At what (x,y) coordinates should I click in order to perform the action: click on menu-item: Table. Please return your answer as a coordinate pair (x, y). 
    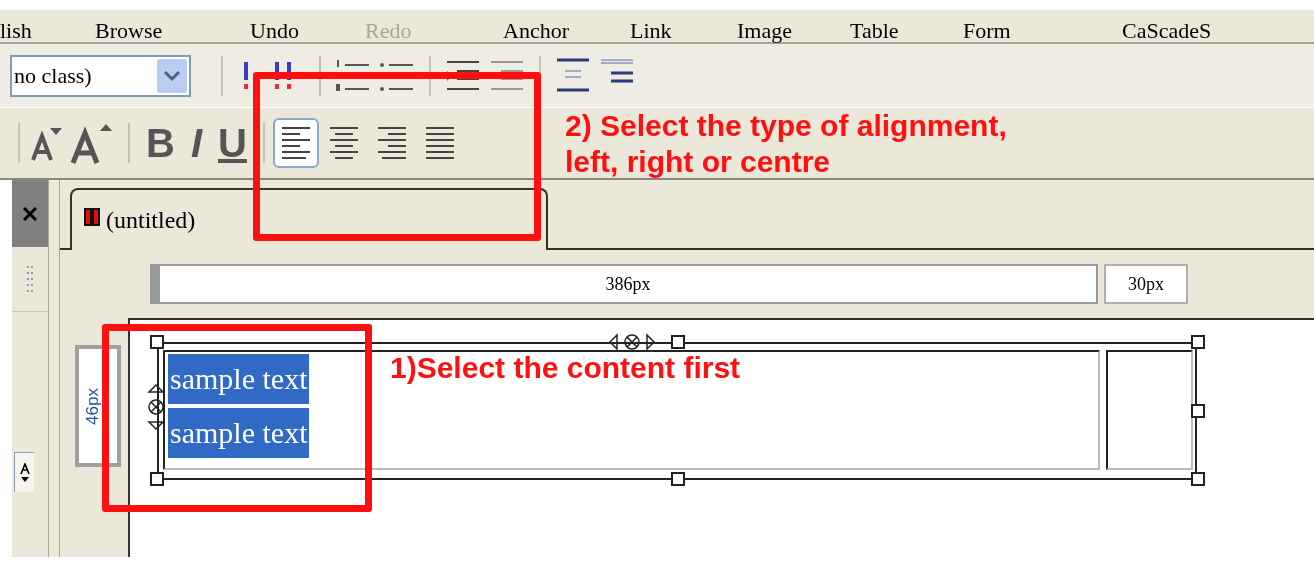
    Looking at the image, I should click on (874, 30).